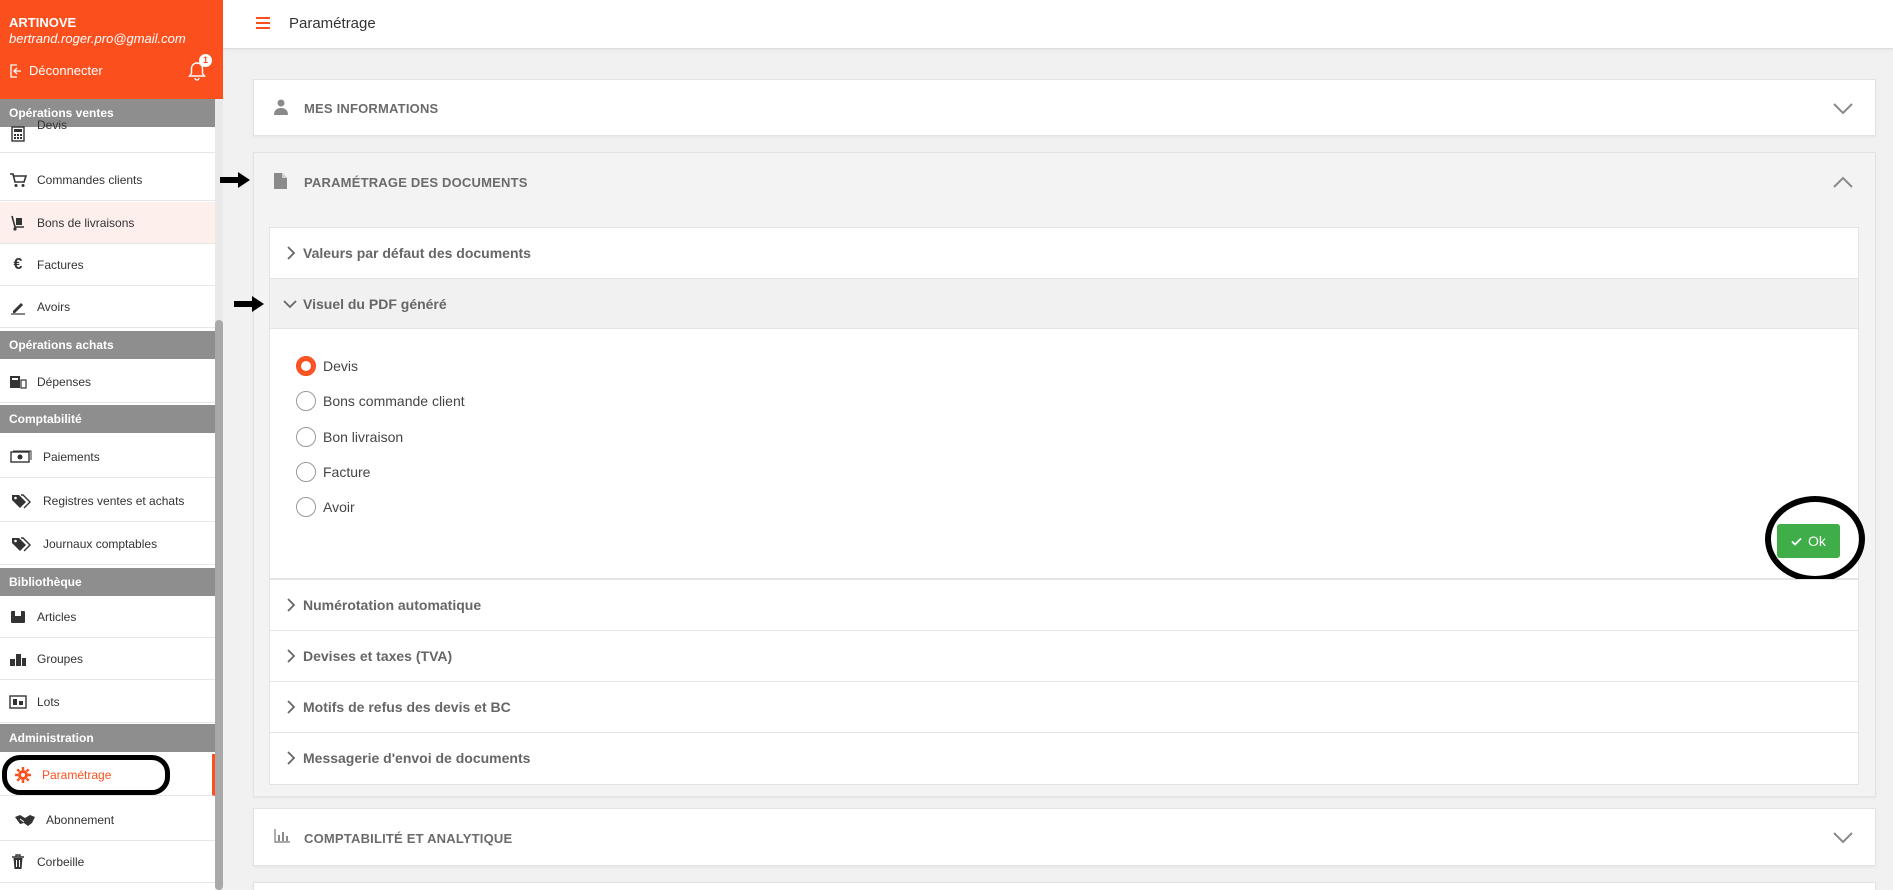 The width and height of the screenshot is (1893, 890). Describe the element at coordinates (18, 617) in the screenshot. I see `box-icon` at that location.